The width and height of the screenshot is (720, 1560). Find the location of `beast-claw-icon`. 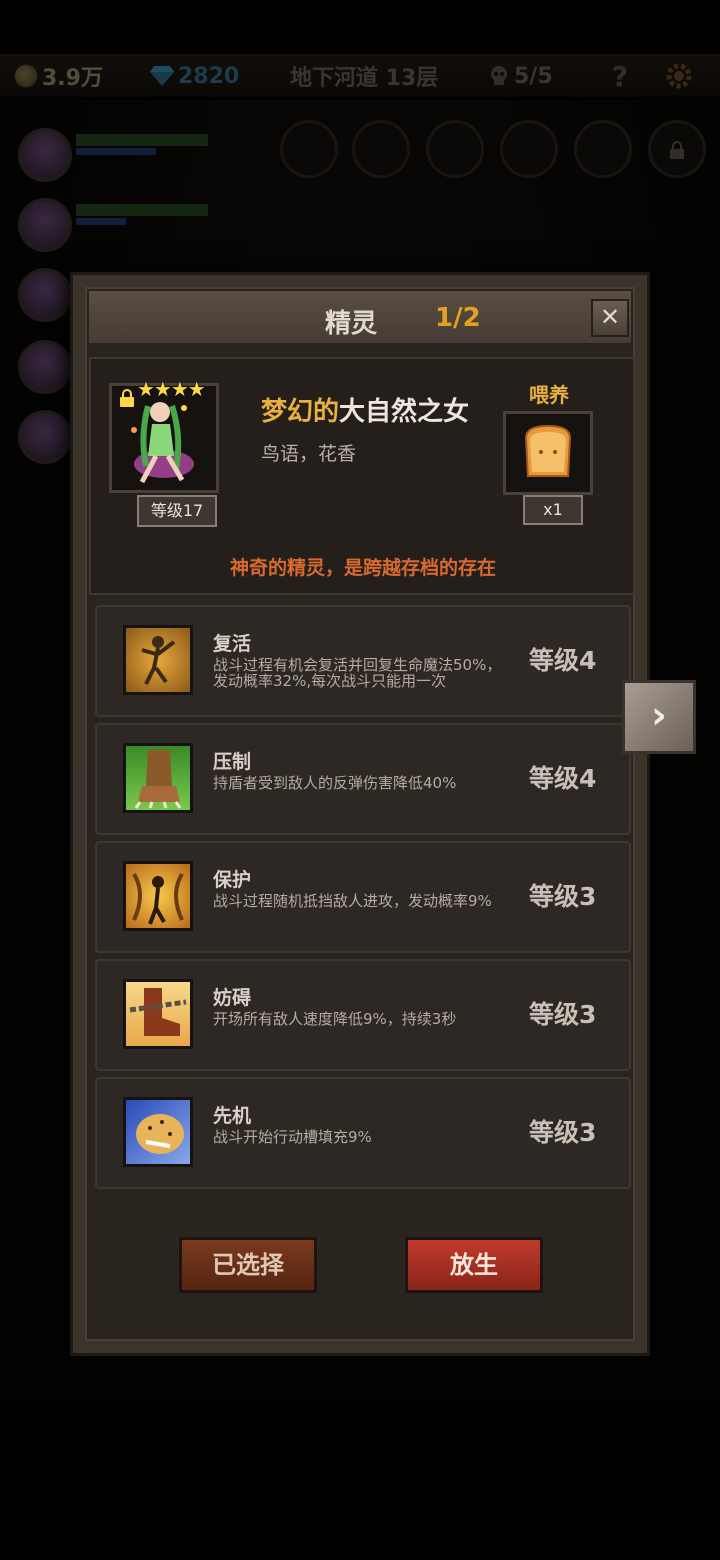

beast-claw-icon is located at coordinates (158, 778).